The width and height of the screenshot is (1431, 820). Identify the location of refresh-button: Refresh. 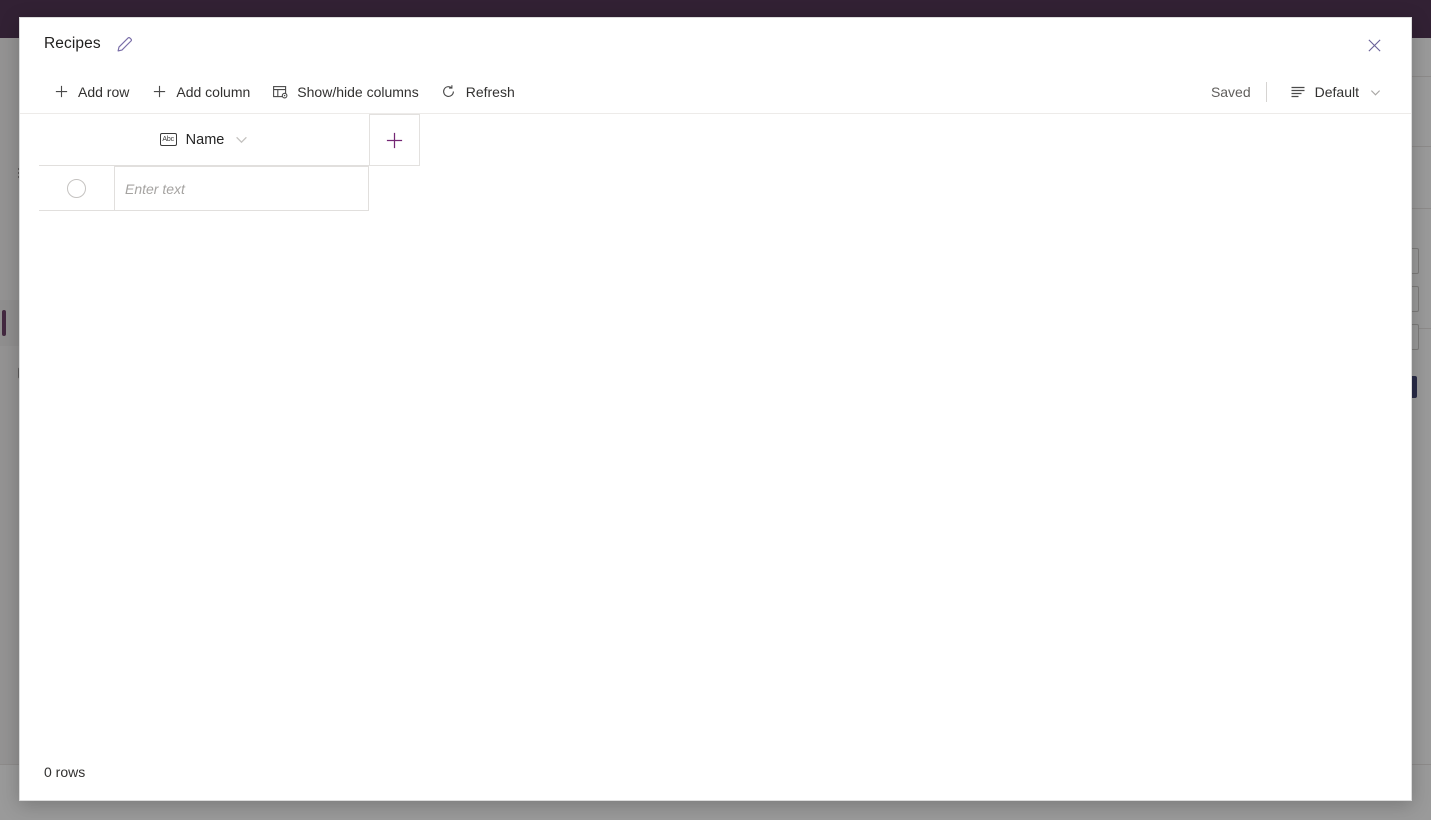
(478, 92).